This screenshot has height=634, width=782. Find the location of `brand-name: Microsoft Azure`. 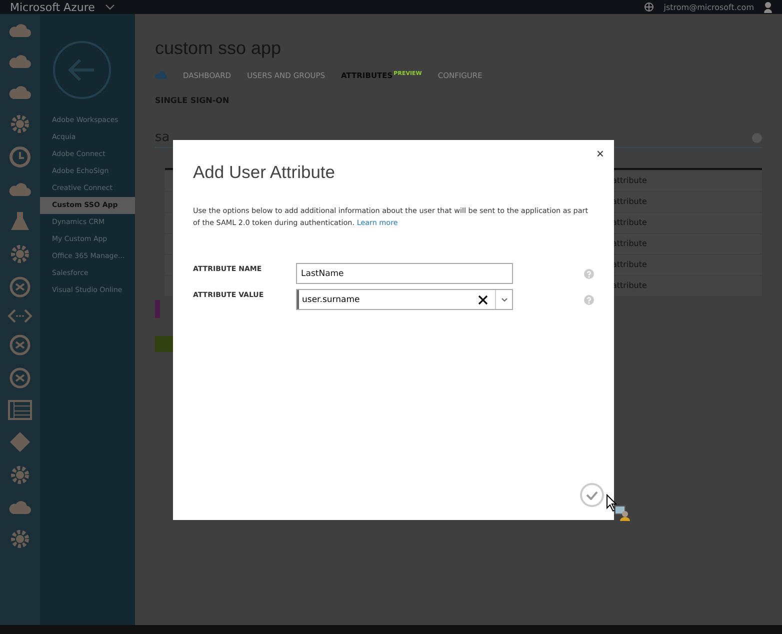

brand-name: Microsoft Azure is located at coordinates (52, 7).